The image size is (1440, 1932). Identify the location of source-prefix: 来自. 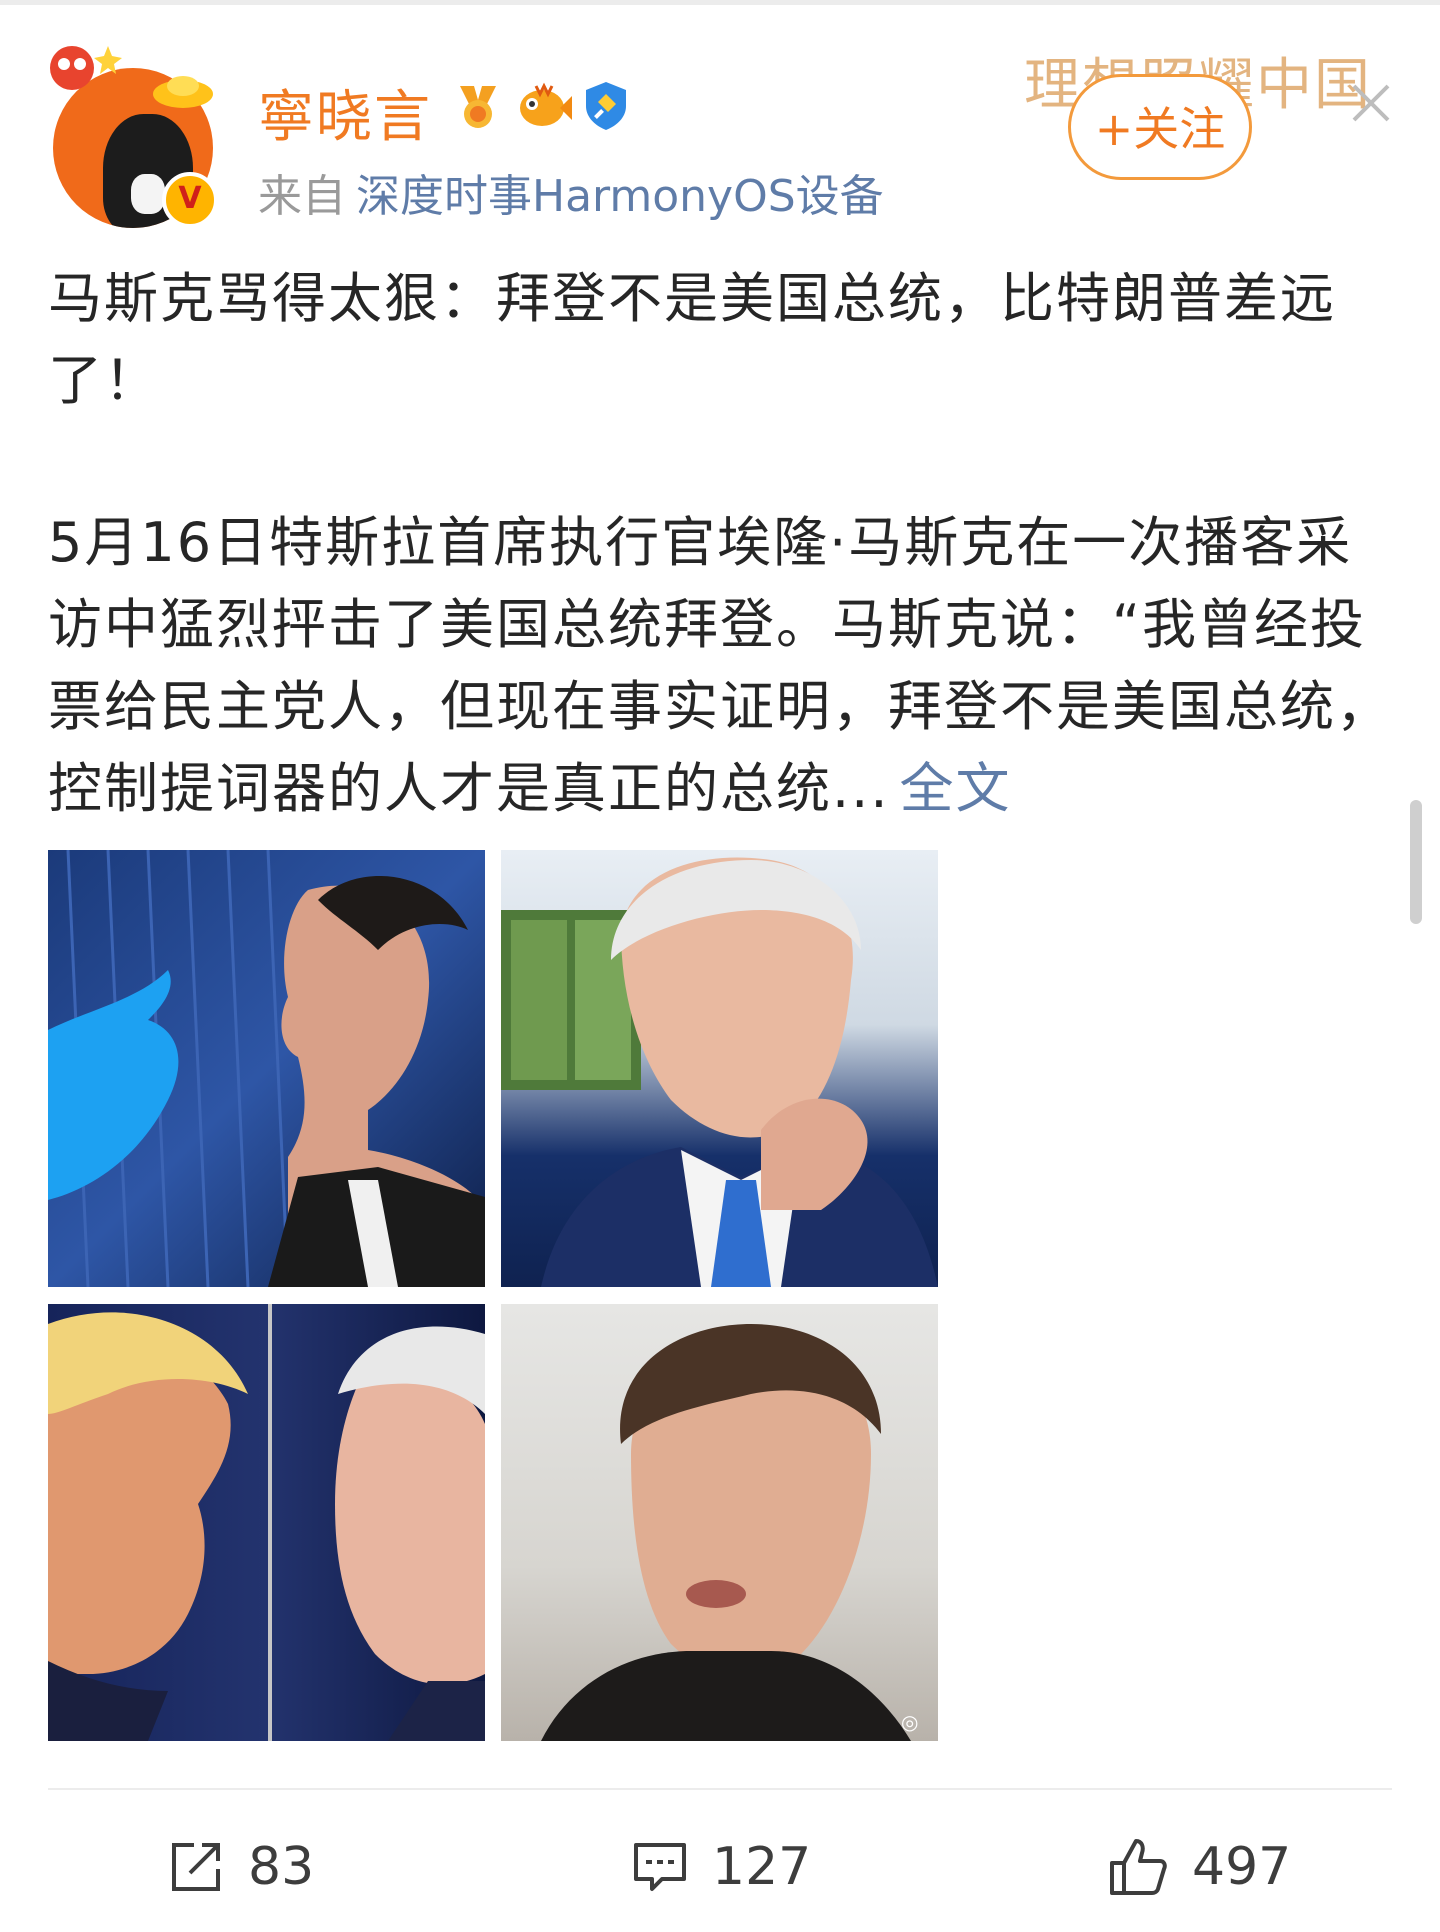
(302, 196).